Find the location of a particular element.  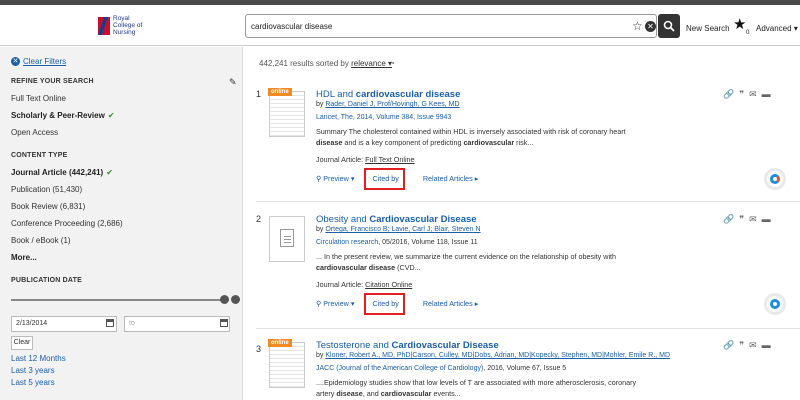

result-title-link: Obesity and Cardiovascular Disease is located at coordinates (396, 219).